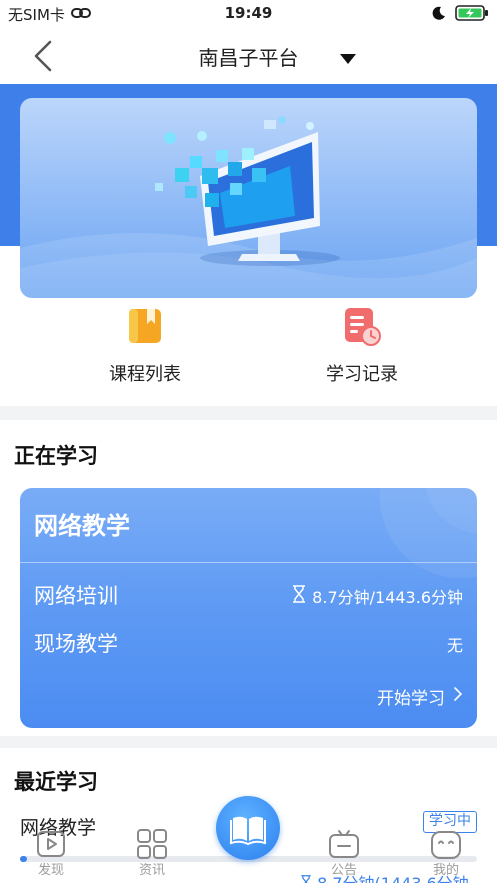 The height and width of the screenshot is (883, 497). Describe the element at coordinates (299, 596) in the screenshot. I see `hourglass-icon` at that location.